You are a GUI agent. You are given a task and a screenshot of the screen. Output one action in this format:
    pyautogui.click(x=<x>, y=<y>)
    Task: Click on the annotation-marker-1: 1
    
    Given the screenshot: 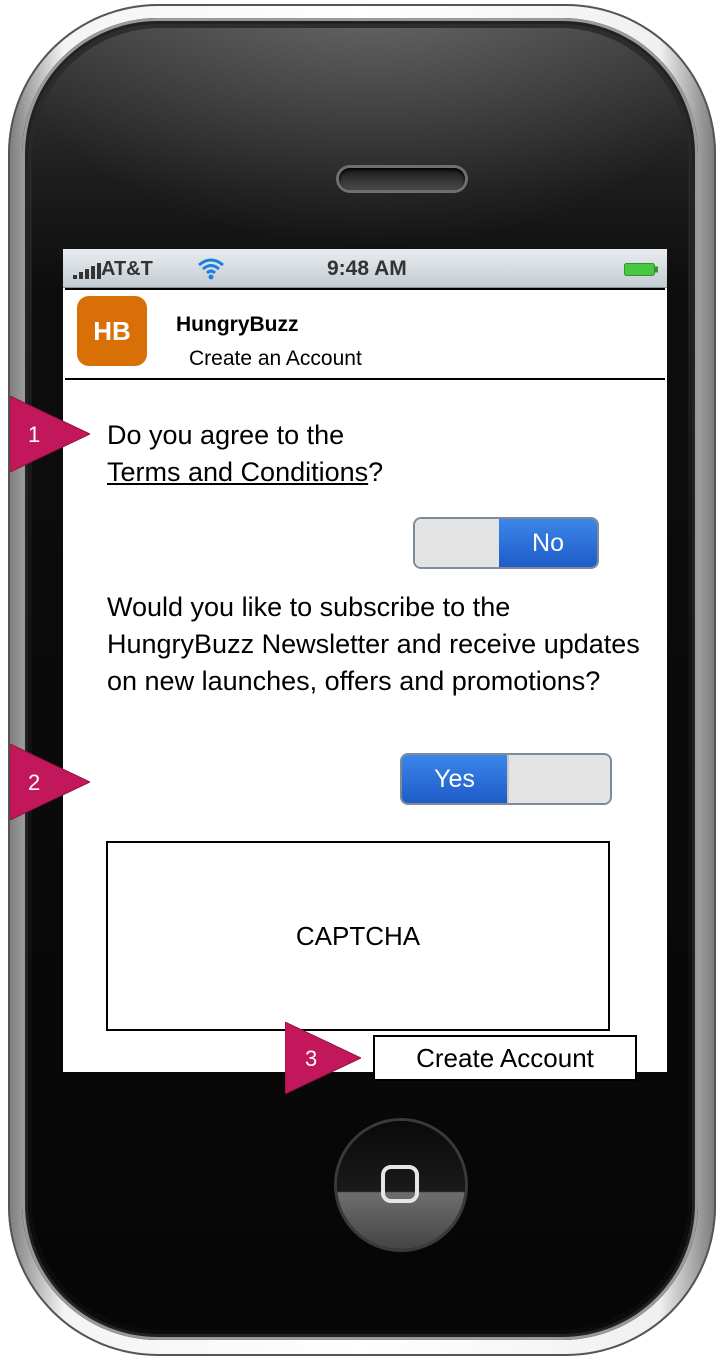 What is the action you would take?
    pyautogui.click(x=50, y=434)
    